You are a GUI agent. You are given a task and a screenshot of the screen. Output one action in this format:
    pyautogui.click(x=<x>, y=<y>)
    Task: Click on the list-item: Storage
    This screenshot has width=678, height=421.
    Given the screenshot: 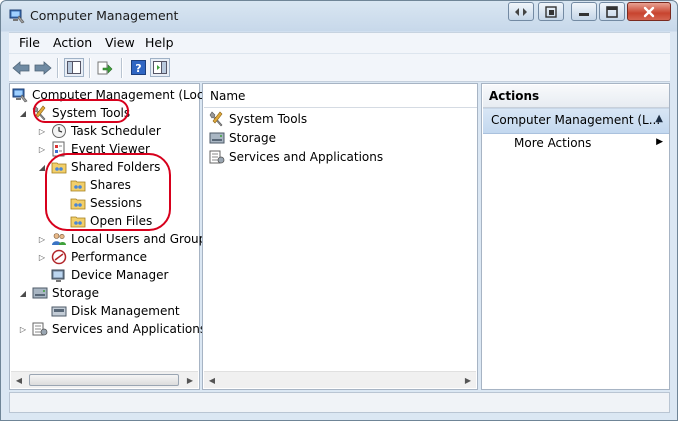 What is the action you would take?
    pyautogui.click(x=242, y=138)
    